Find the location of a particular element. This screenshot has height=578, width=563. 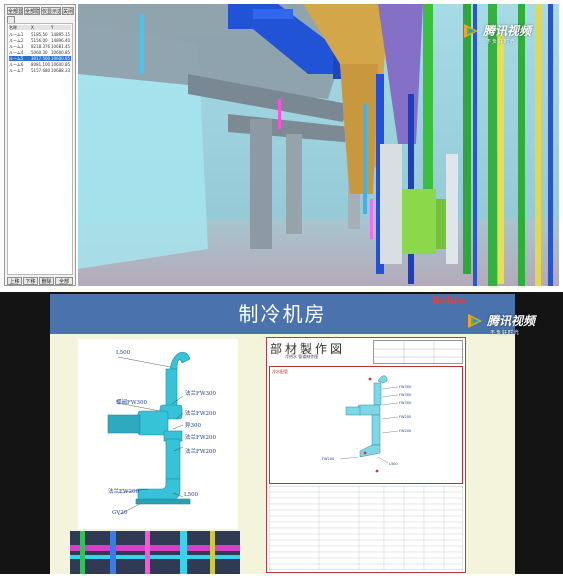

brand-badge: Rebro is located at coordinates (449, 301).